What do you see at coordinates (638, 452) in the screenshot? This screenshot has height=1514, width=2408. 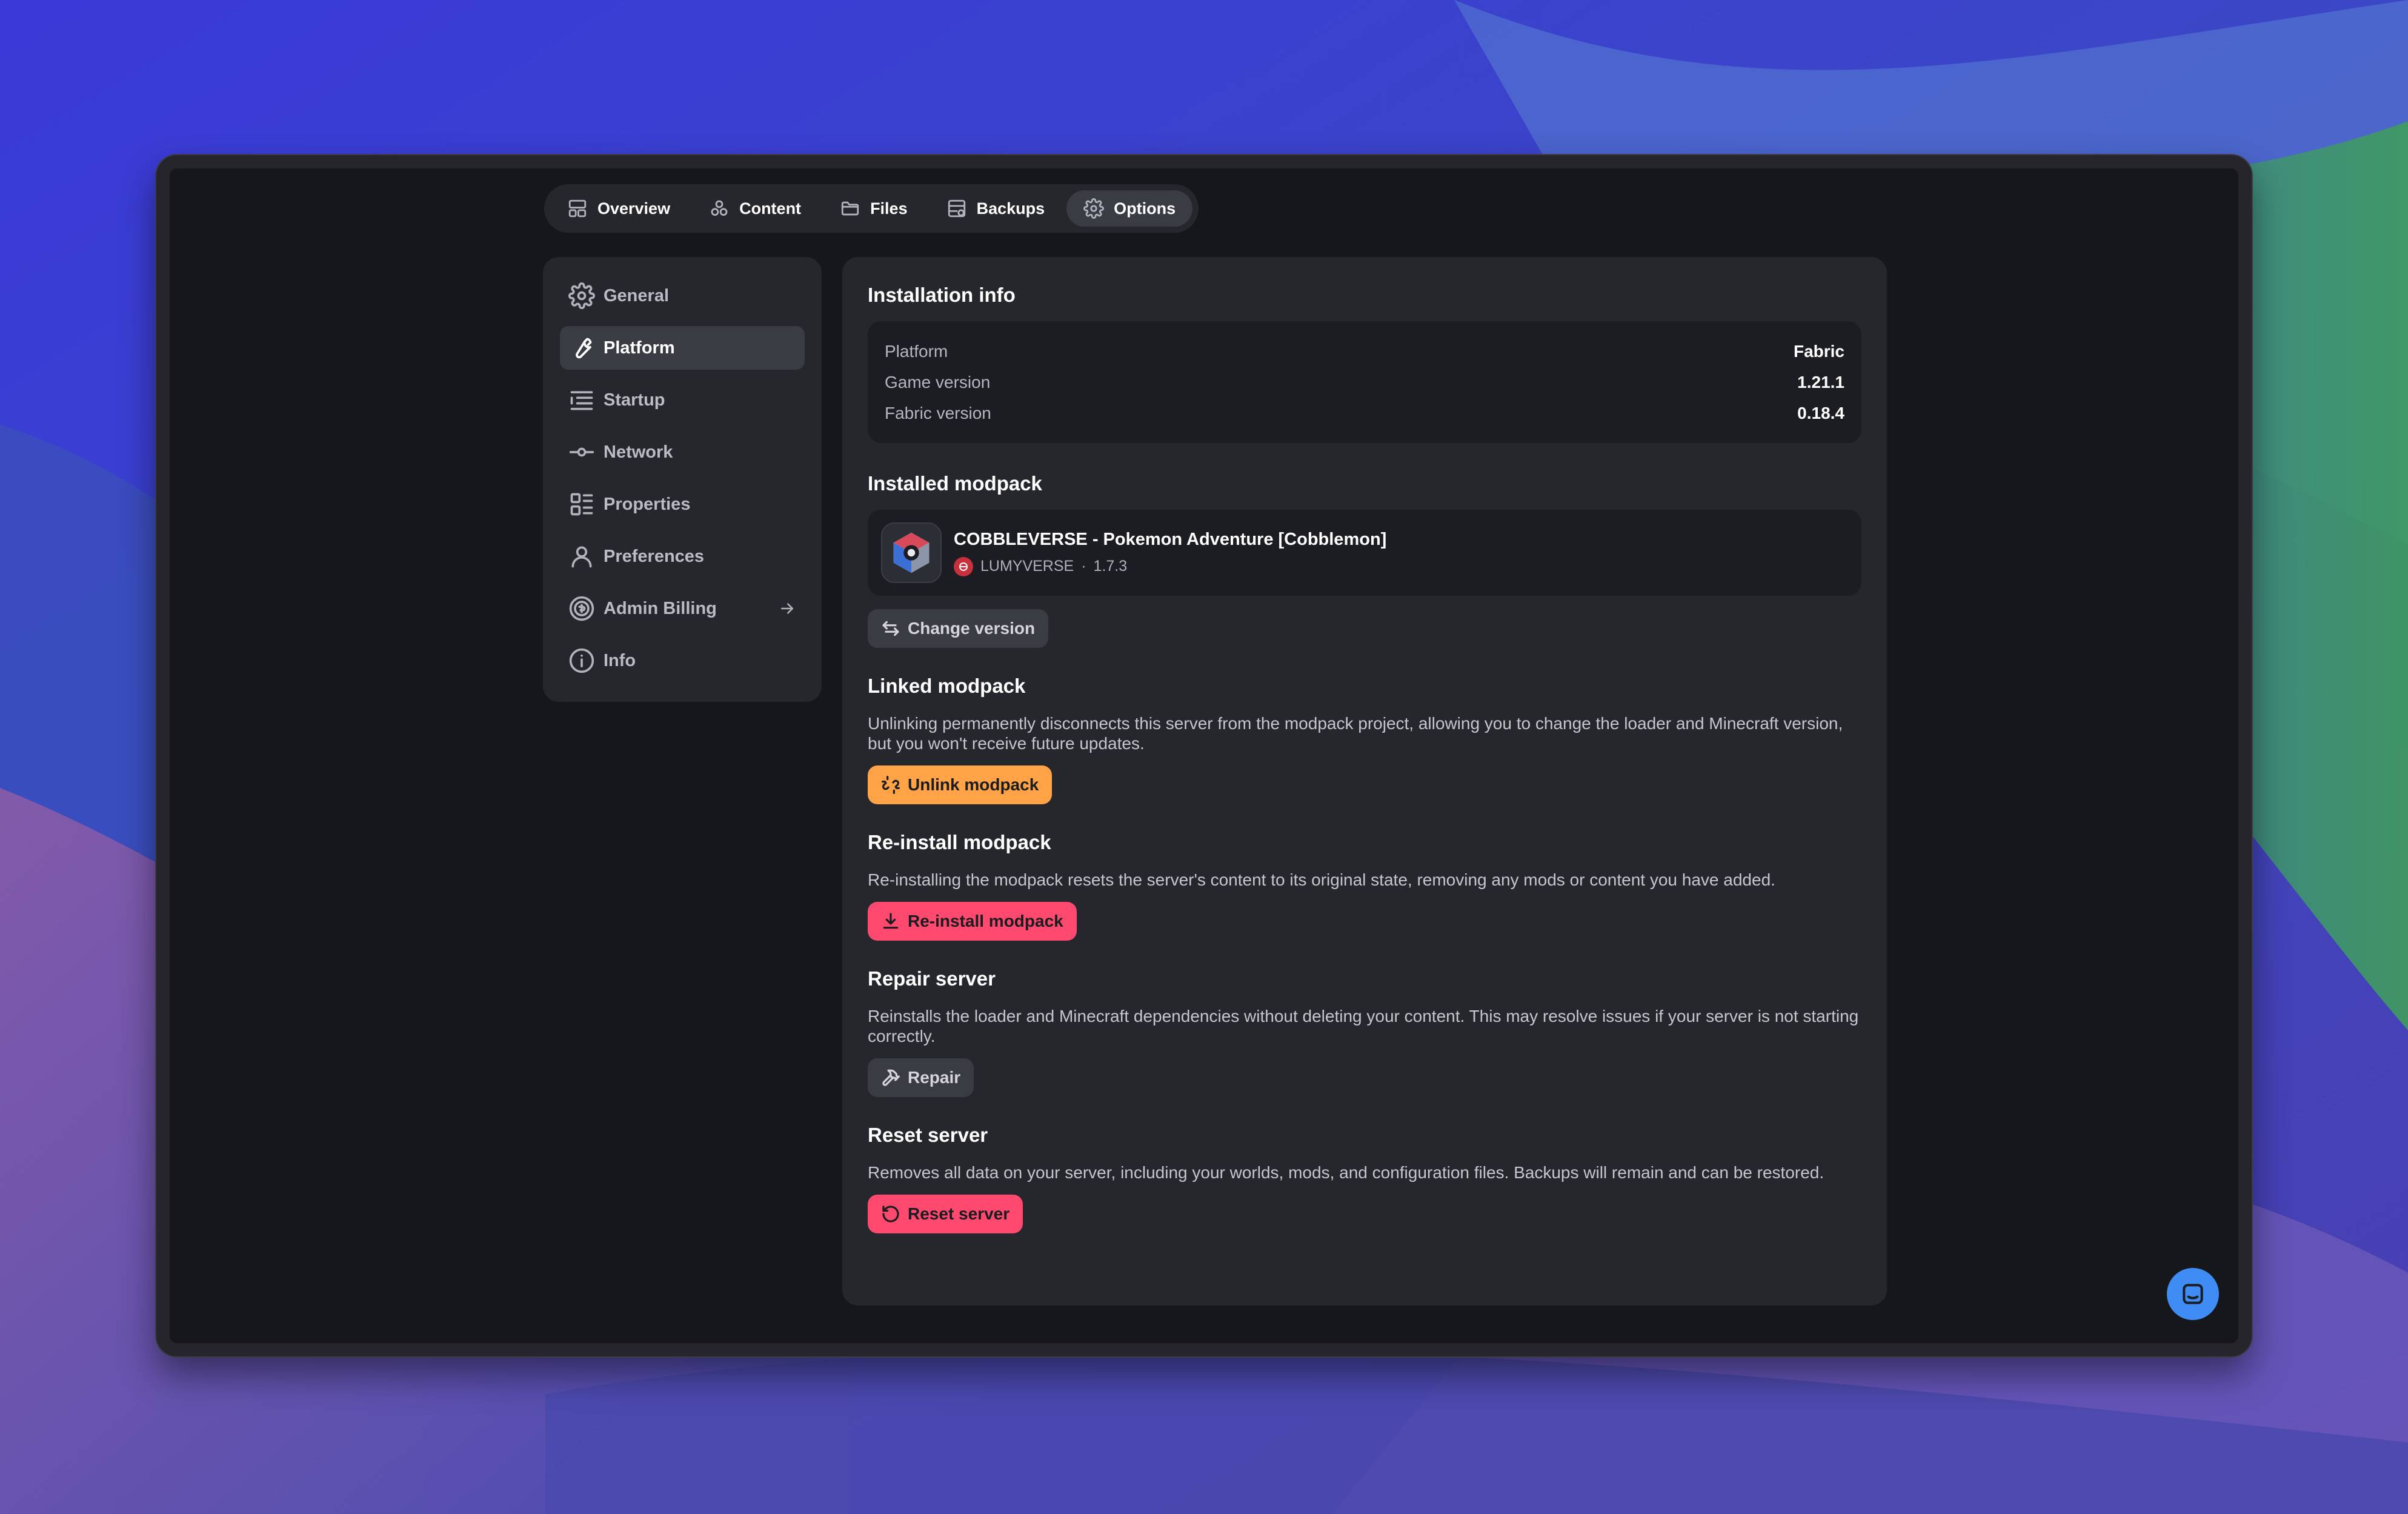 I see `sidebar-item-label: Network` at bounding box center [638, 452].